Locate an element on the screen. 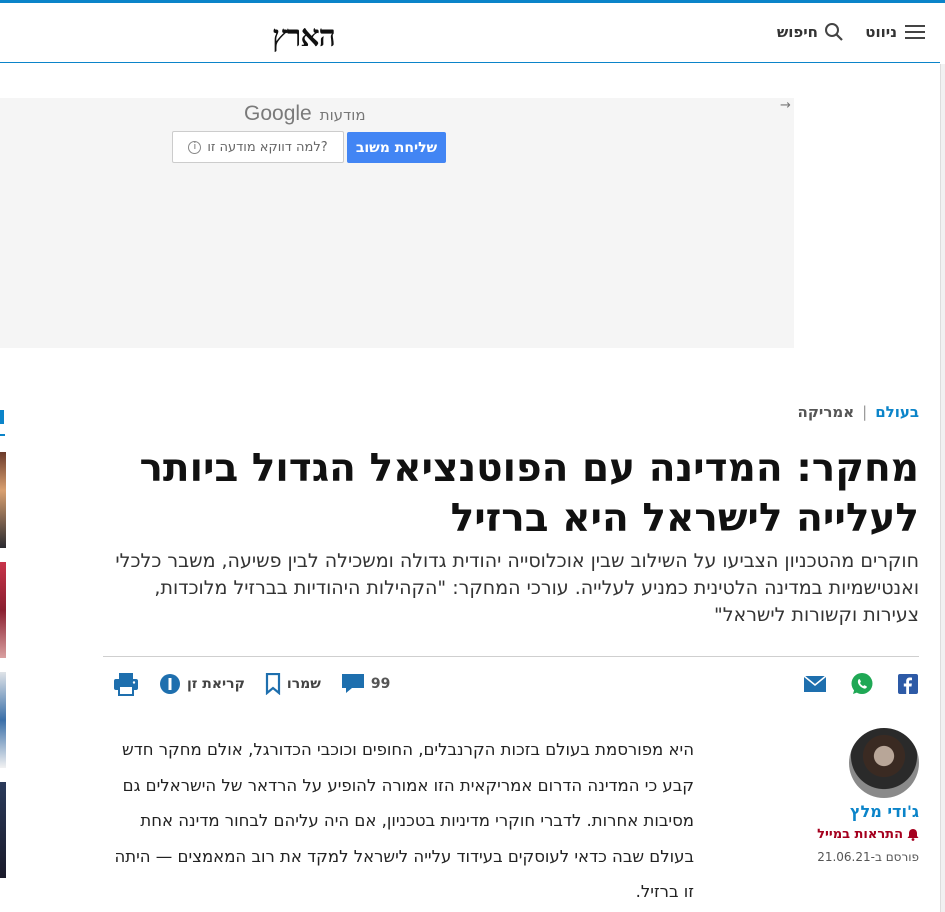 This screenshot has width=945, height=912. side-rail-tab is located at coordinates (2, 423).